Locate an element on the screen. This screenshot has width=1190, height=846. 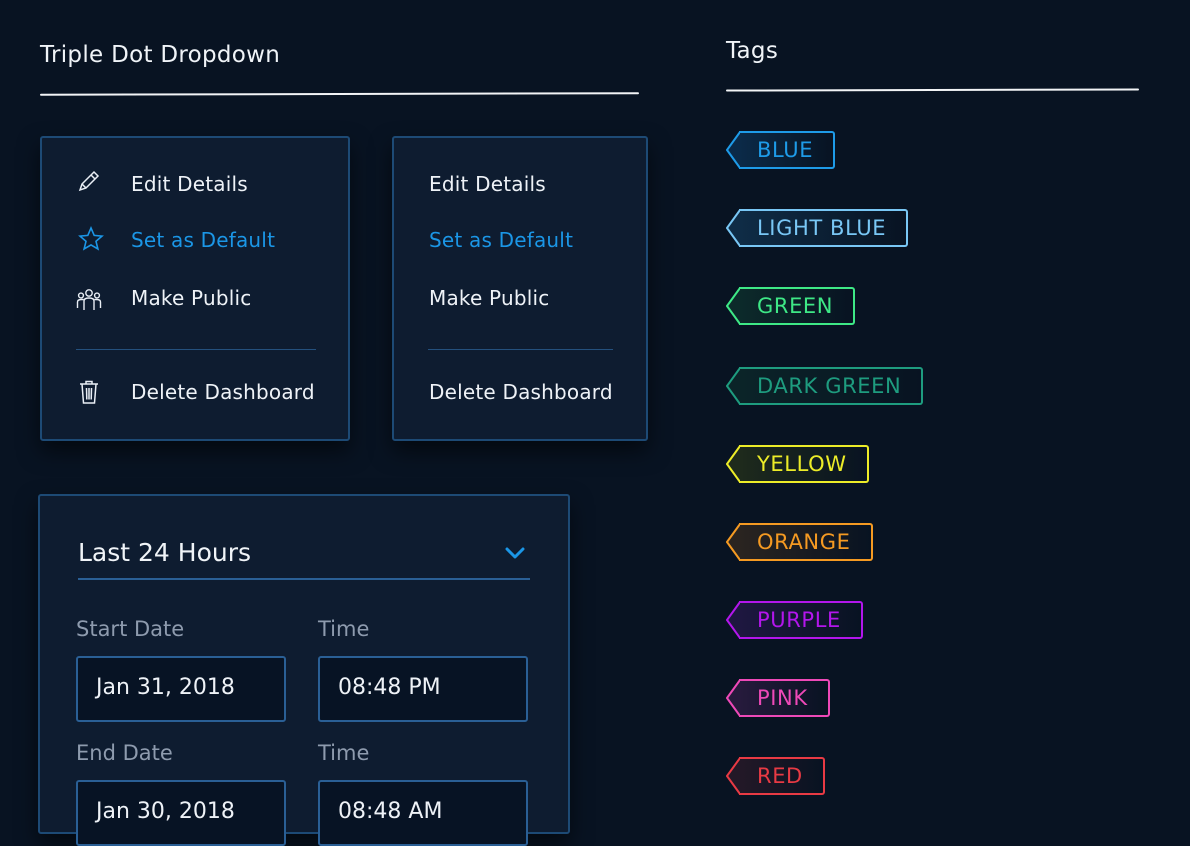
tag-purple: PURPLE is located at coordinates (794, 620).